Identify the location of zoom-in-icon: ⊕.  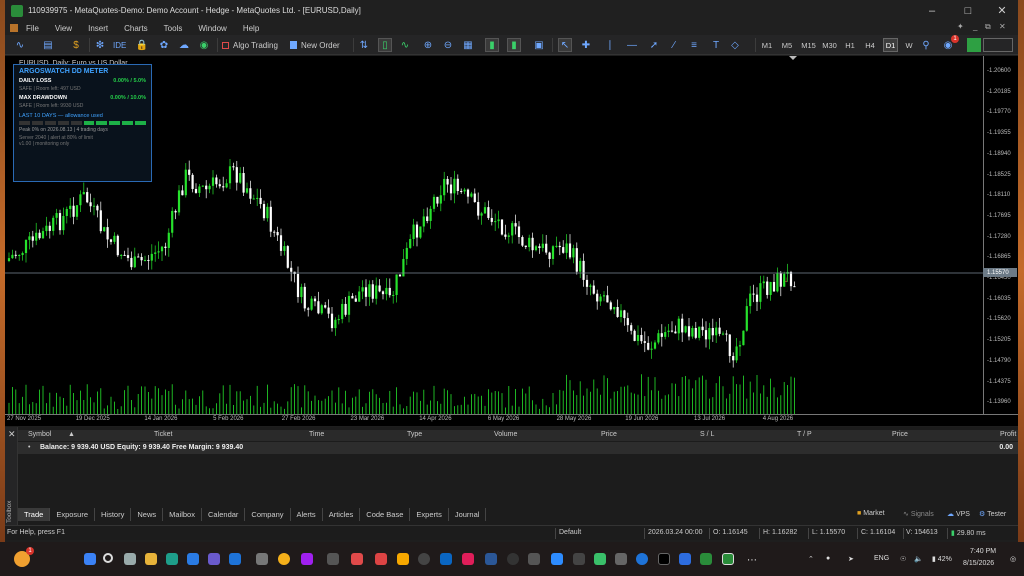
(428, 45).